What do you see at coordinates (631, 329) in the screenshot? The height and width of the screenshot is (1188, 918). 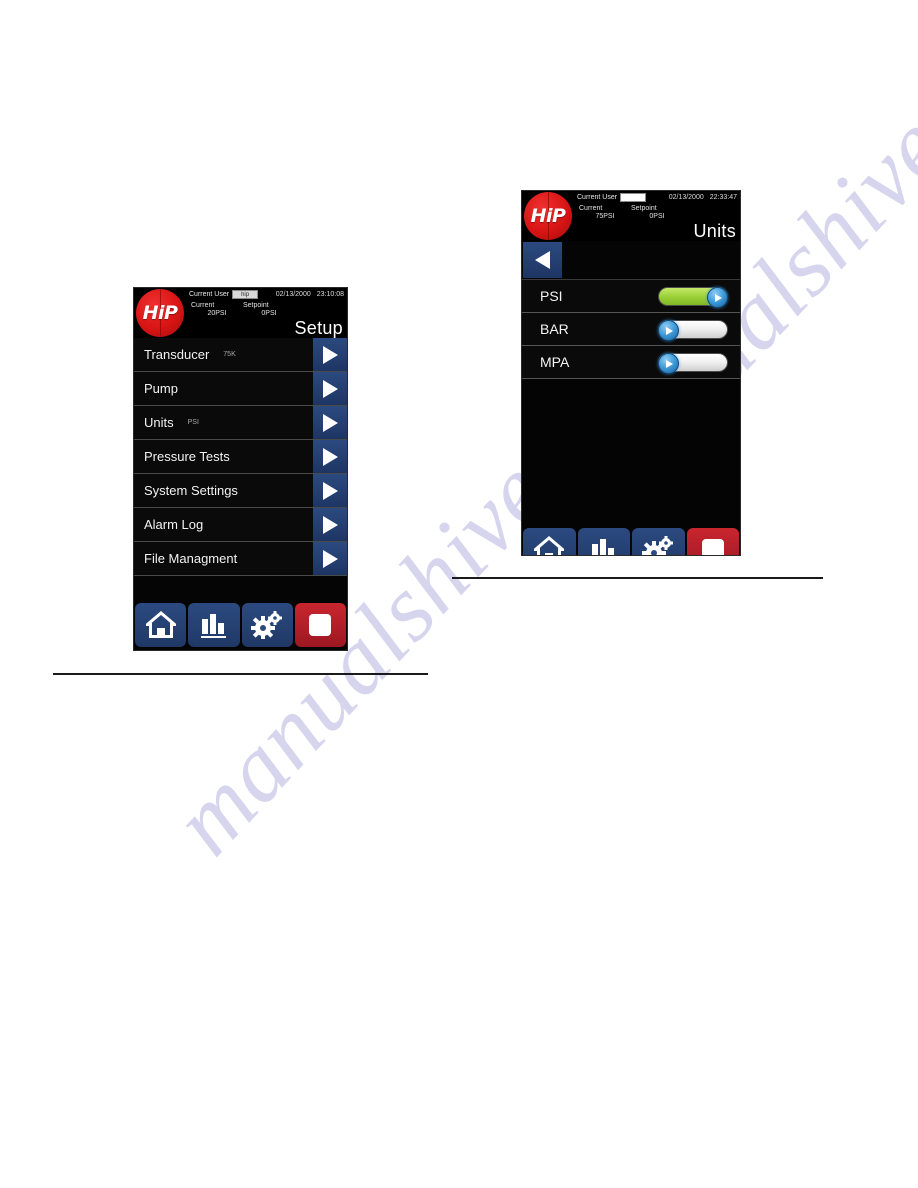 I see `unit-row-bar: BAR` at bounding box center [631, 329].